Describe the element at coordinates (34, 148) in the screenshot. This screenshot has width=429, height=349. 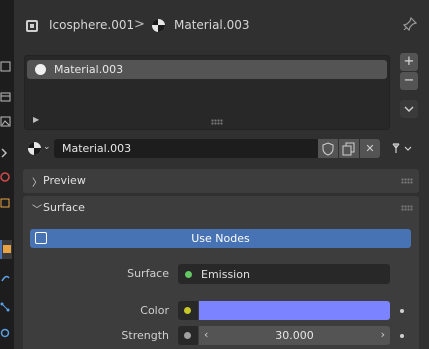
I see `material-sphere-icon` at that location.